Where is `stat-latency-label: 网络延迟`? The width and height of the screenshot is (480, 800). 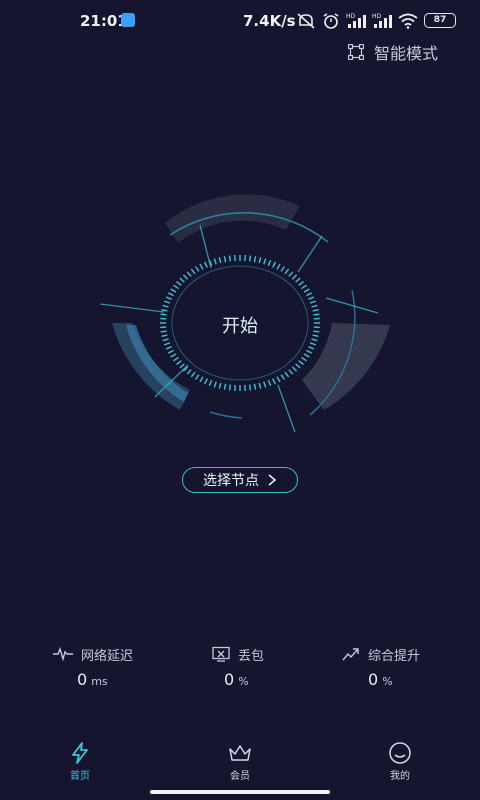
stat-latency-label: 网络延迟 is located at coordinates (107, 656).